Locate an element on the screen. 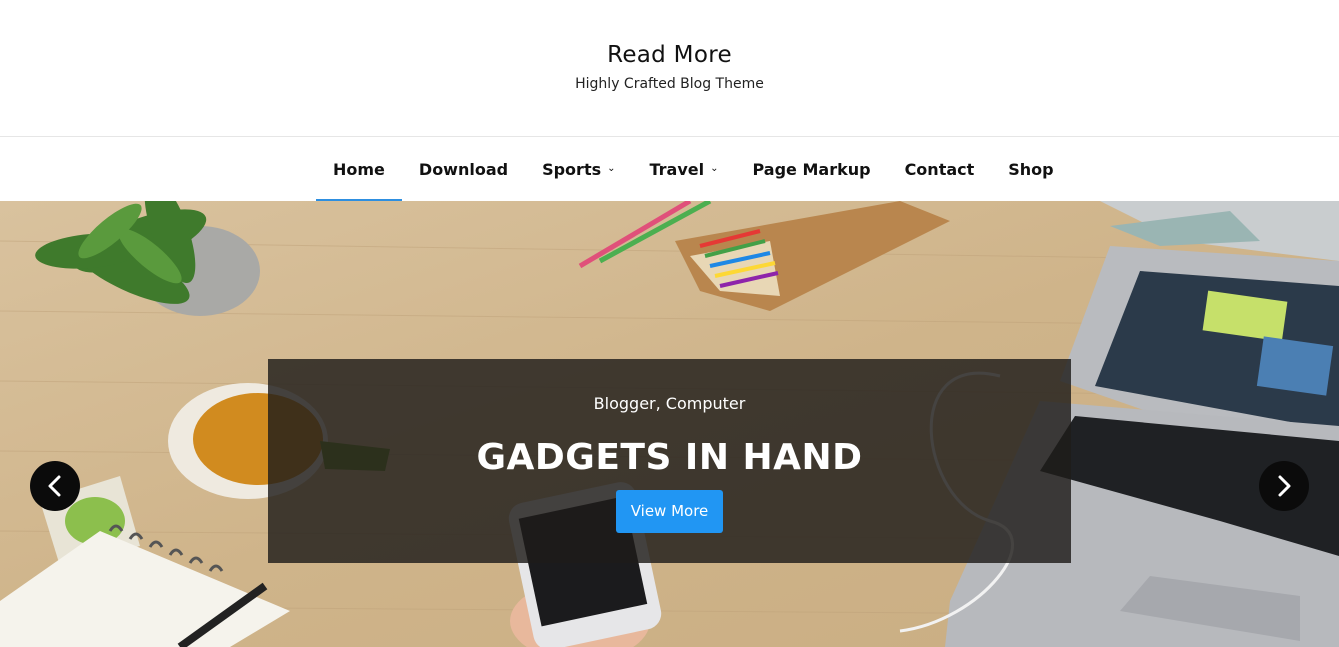 The height and width of the screenshot is (647, 1339). nav-item-label: Home is located at coordinates (359, 169).